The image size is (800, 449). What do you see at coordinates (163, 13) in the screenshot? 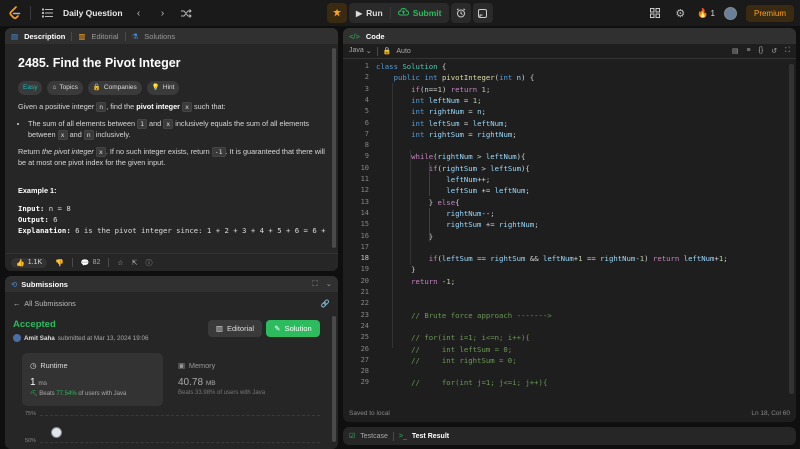
I see `chevron-right-icon: ›` at bounding box center [163, 13].